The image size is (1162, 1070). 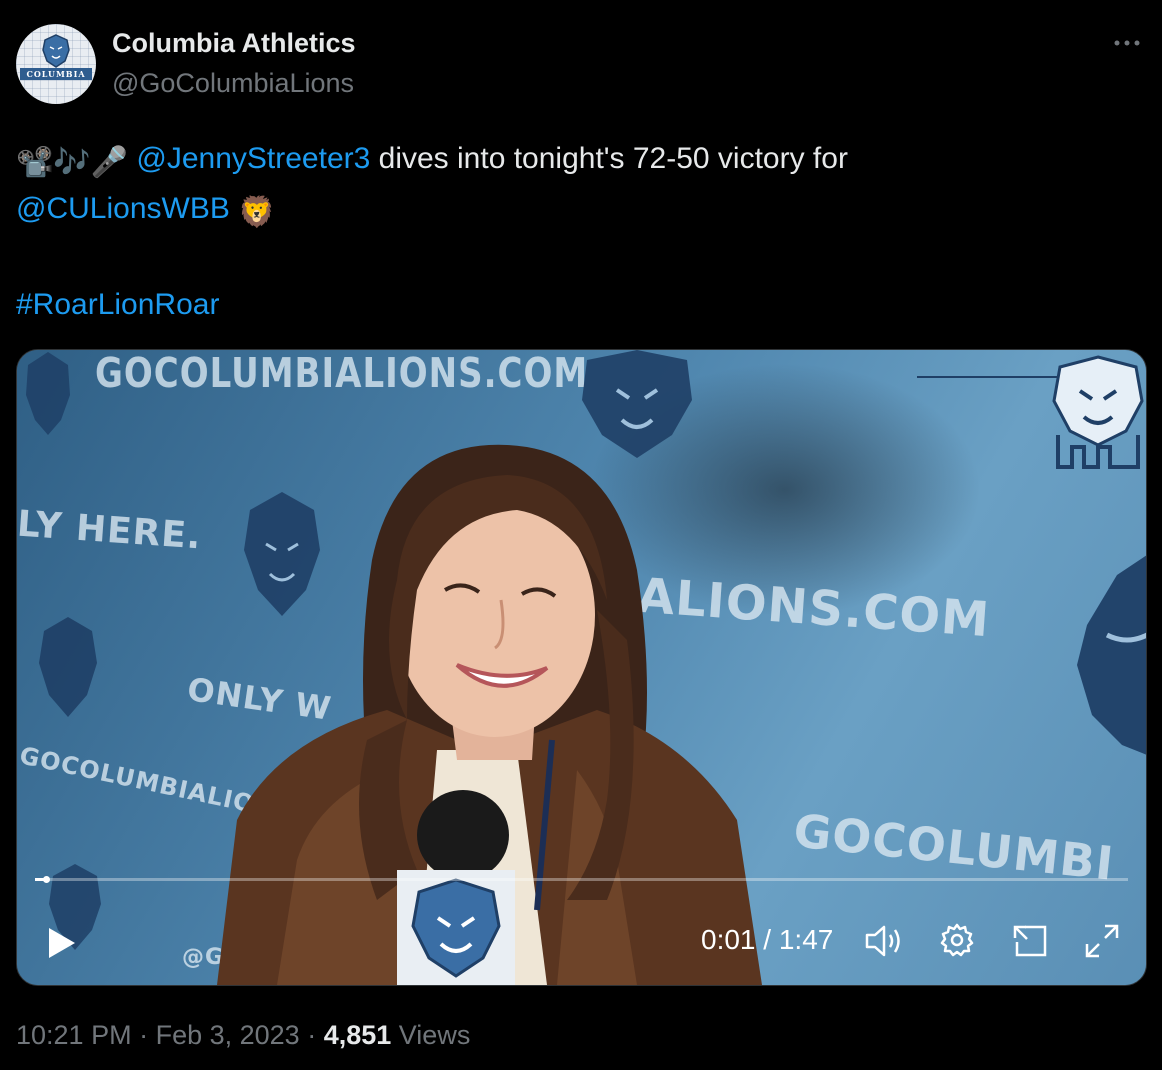 I want to click on tweet-time: 10:21 PM, so click(x=74, y=1035).